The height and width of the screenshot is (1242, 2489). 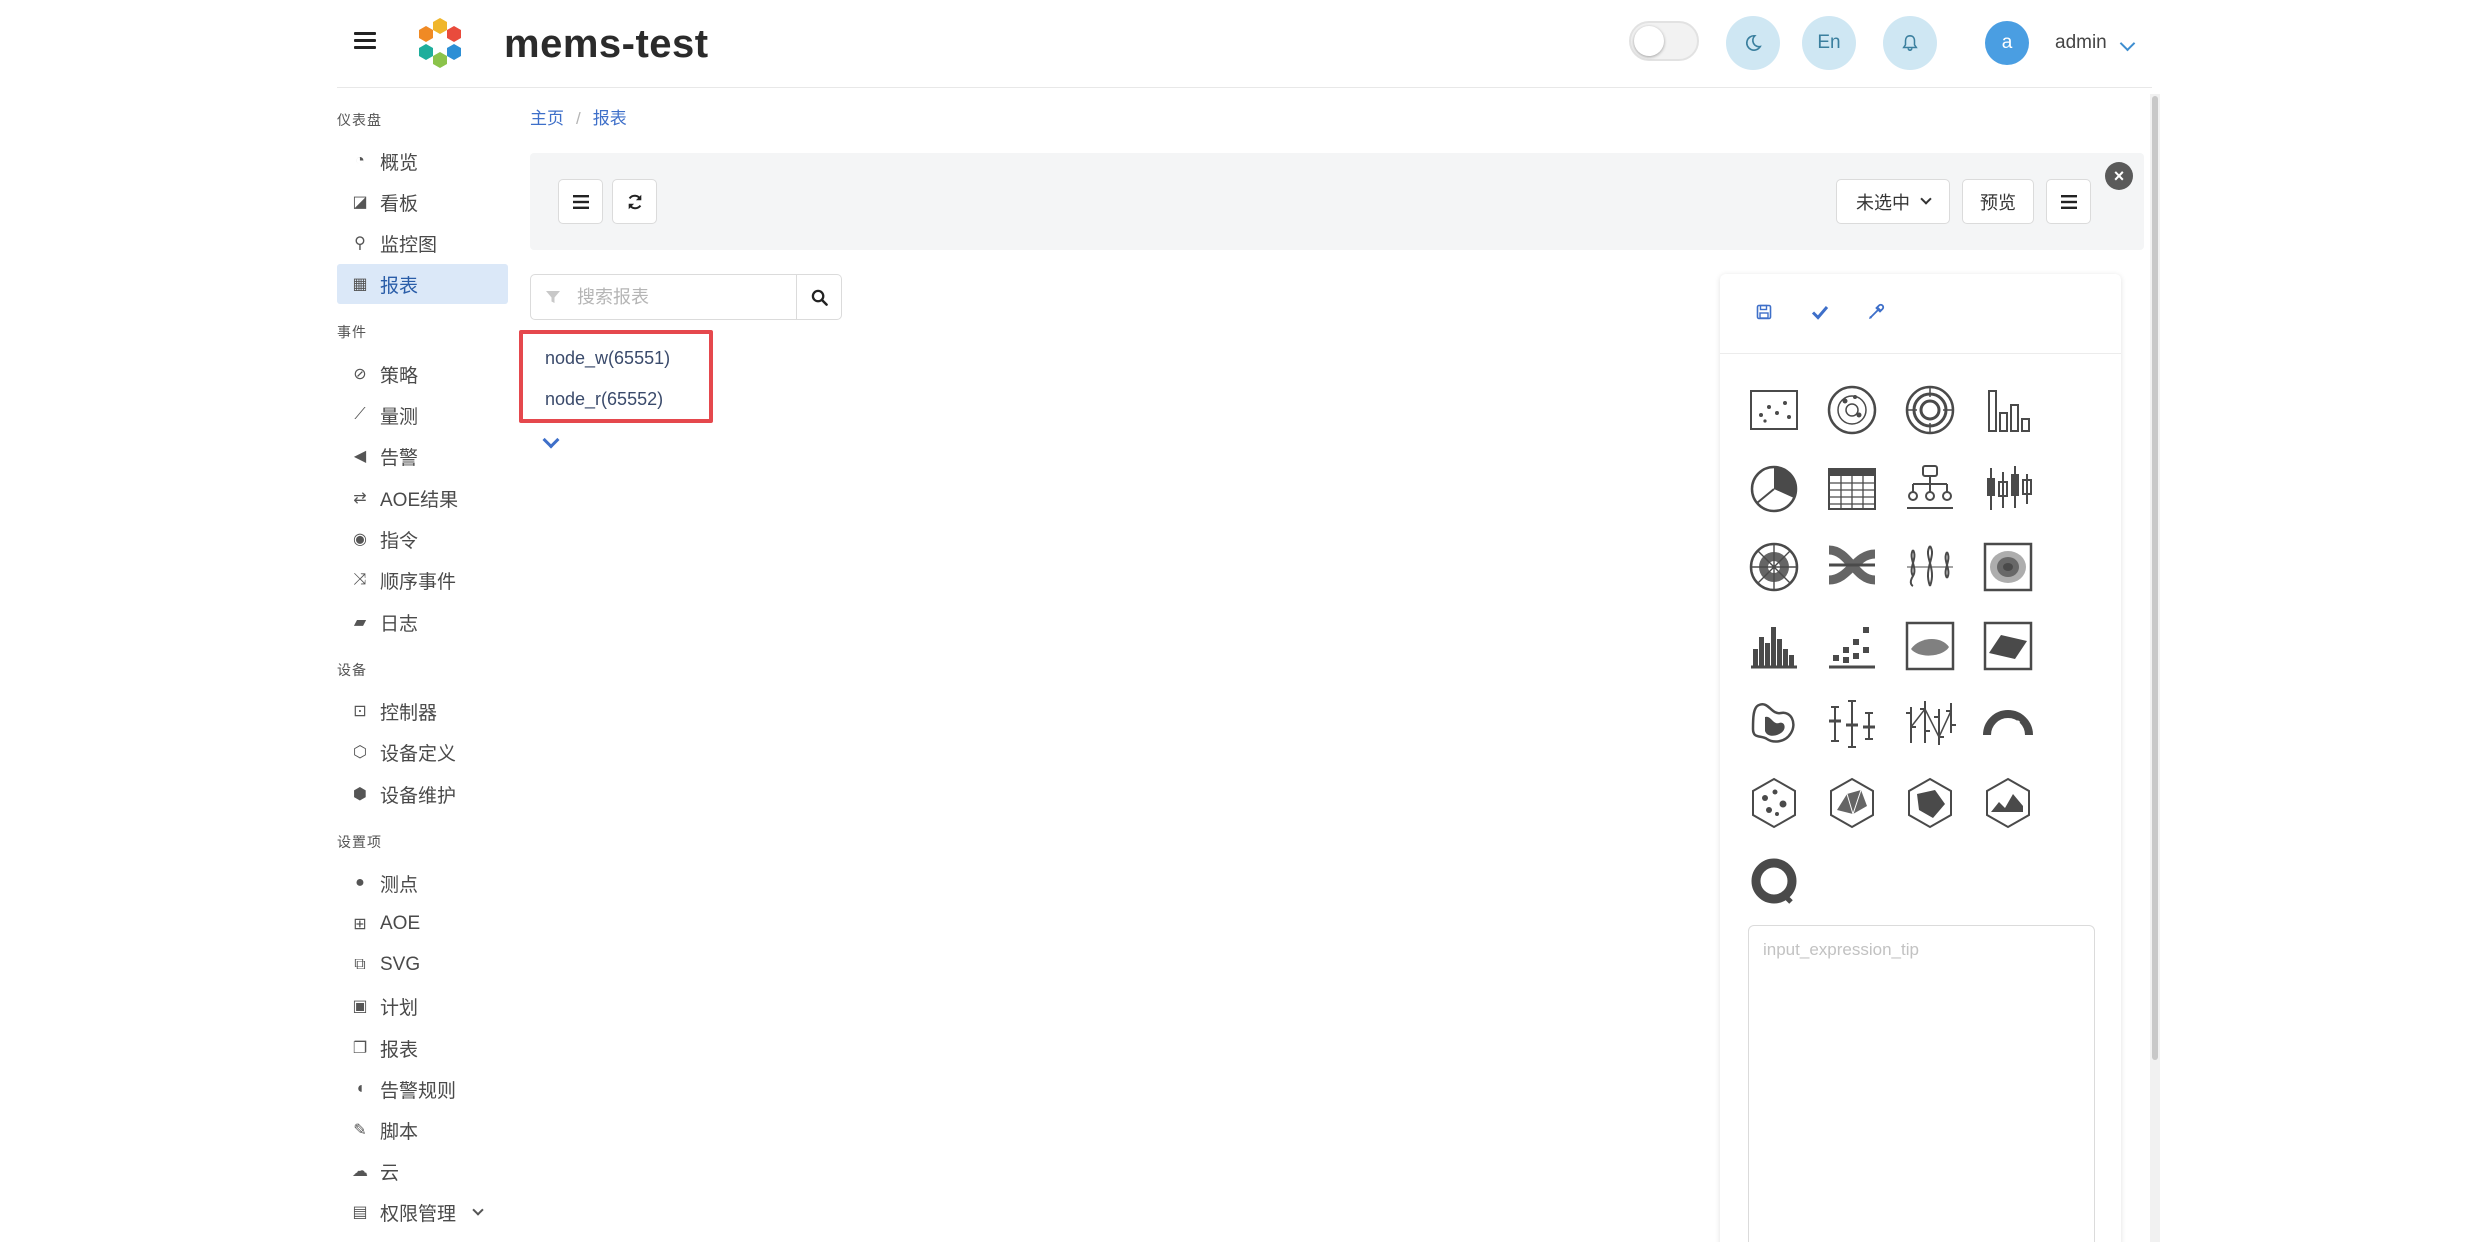 I want to click on color-picker-button, so click(x=1876, y=312).